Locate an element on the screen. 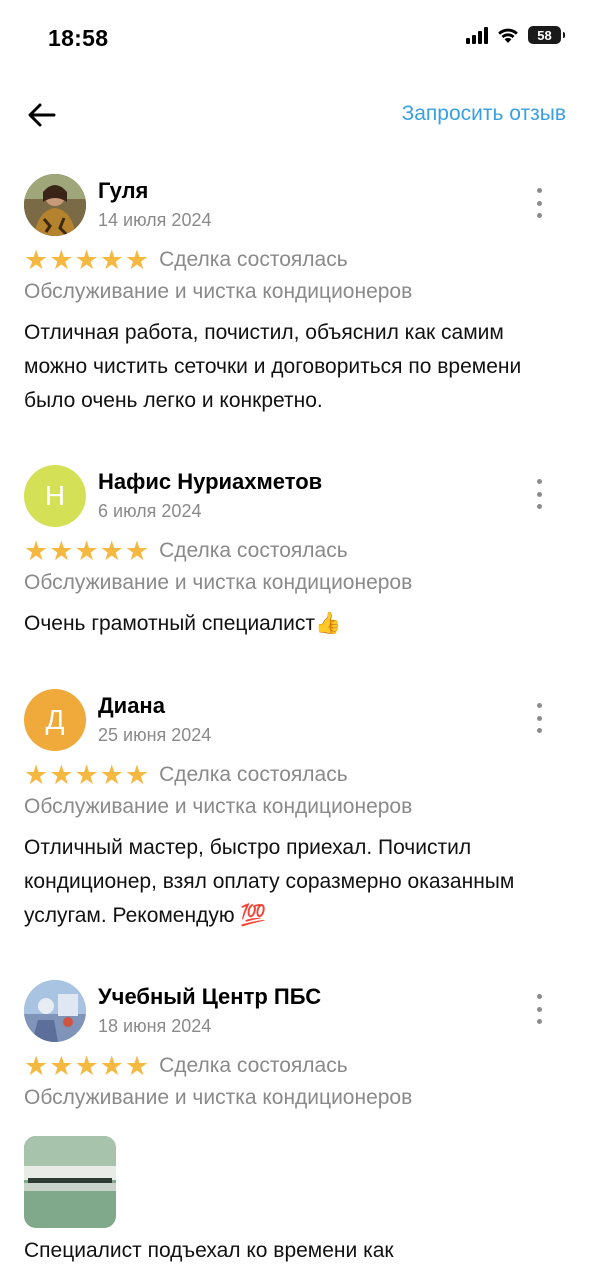  avatar: Н is located at coordinates (55, 496).